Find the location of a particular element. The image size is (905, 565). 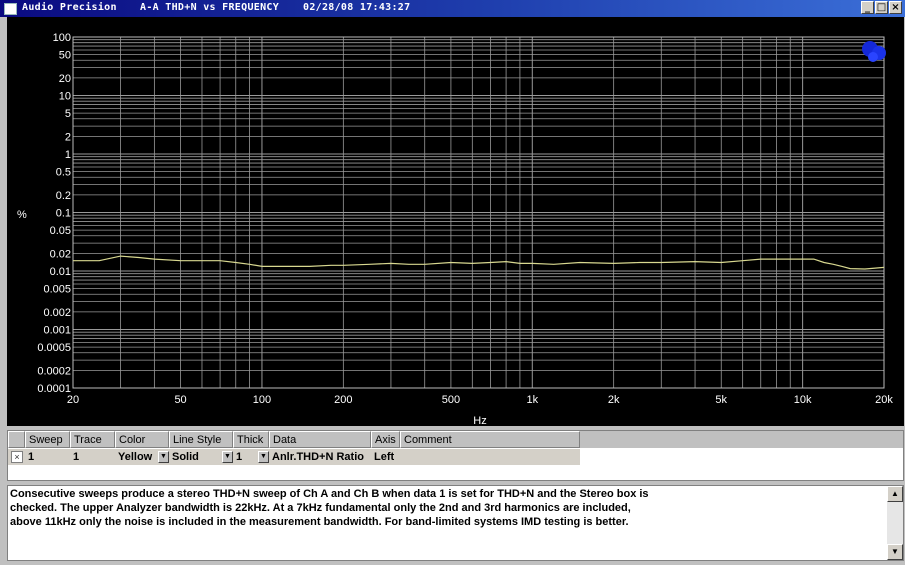

ap-logo is located at coordinates (874, 51).